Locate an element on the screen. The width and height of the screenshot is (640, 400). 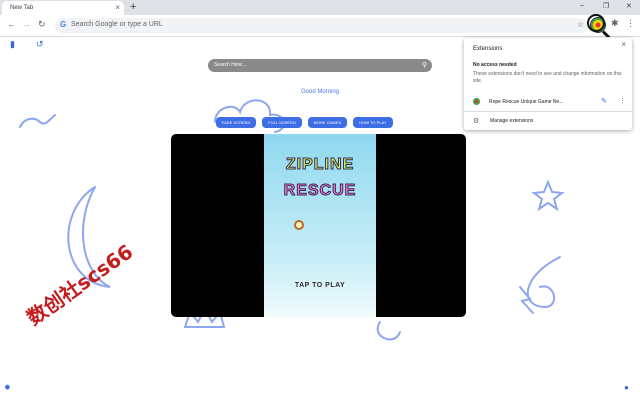
search-icon: ⚲ is located at coordinates (424, 65).